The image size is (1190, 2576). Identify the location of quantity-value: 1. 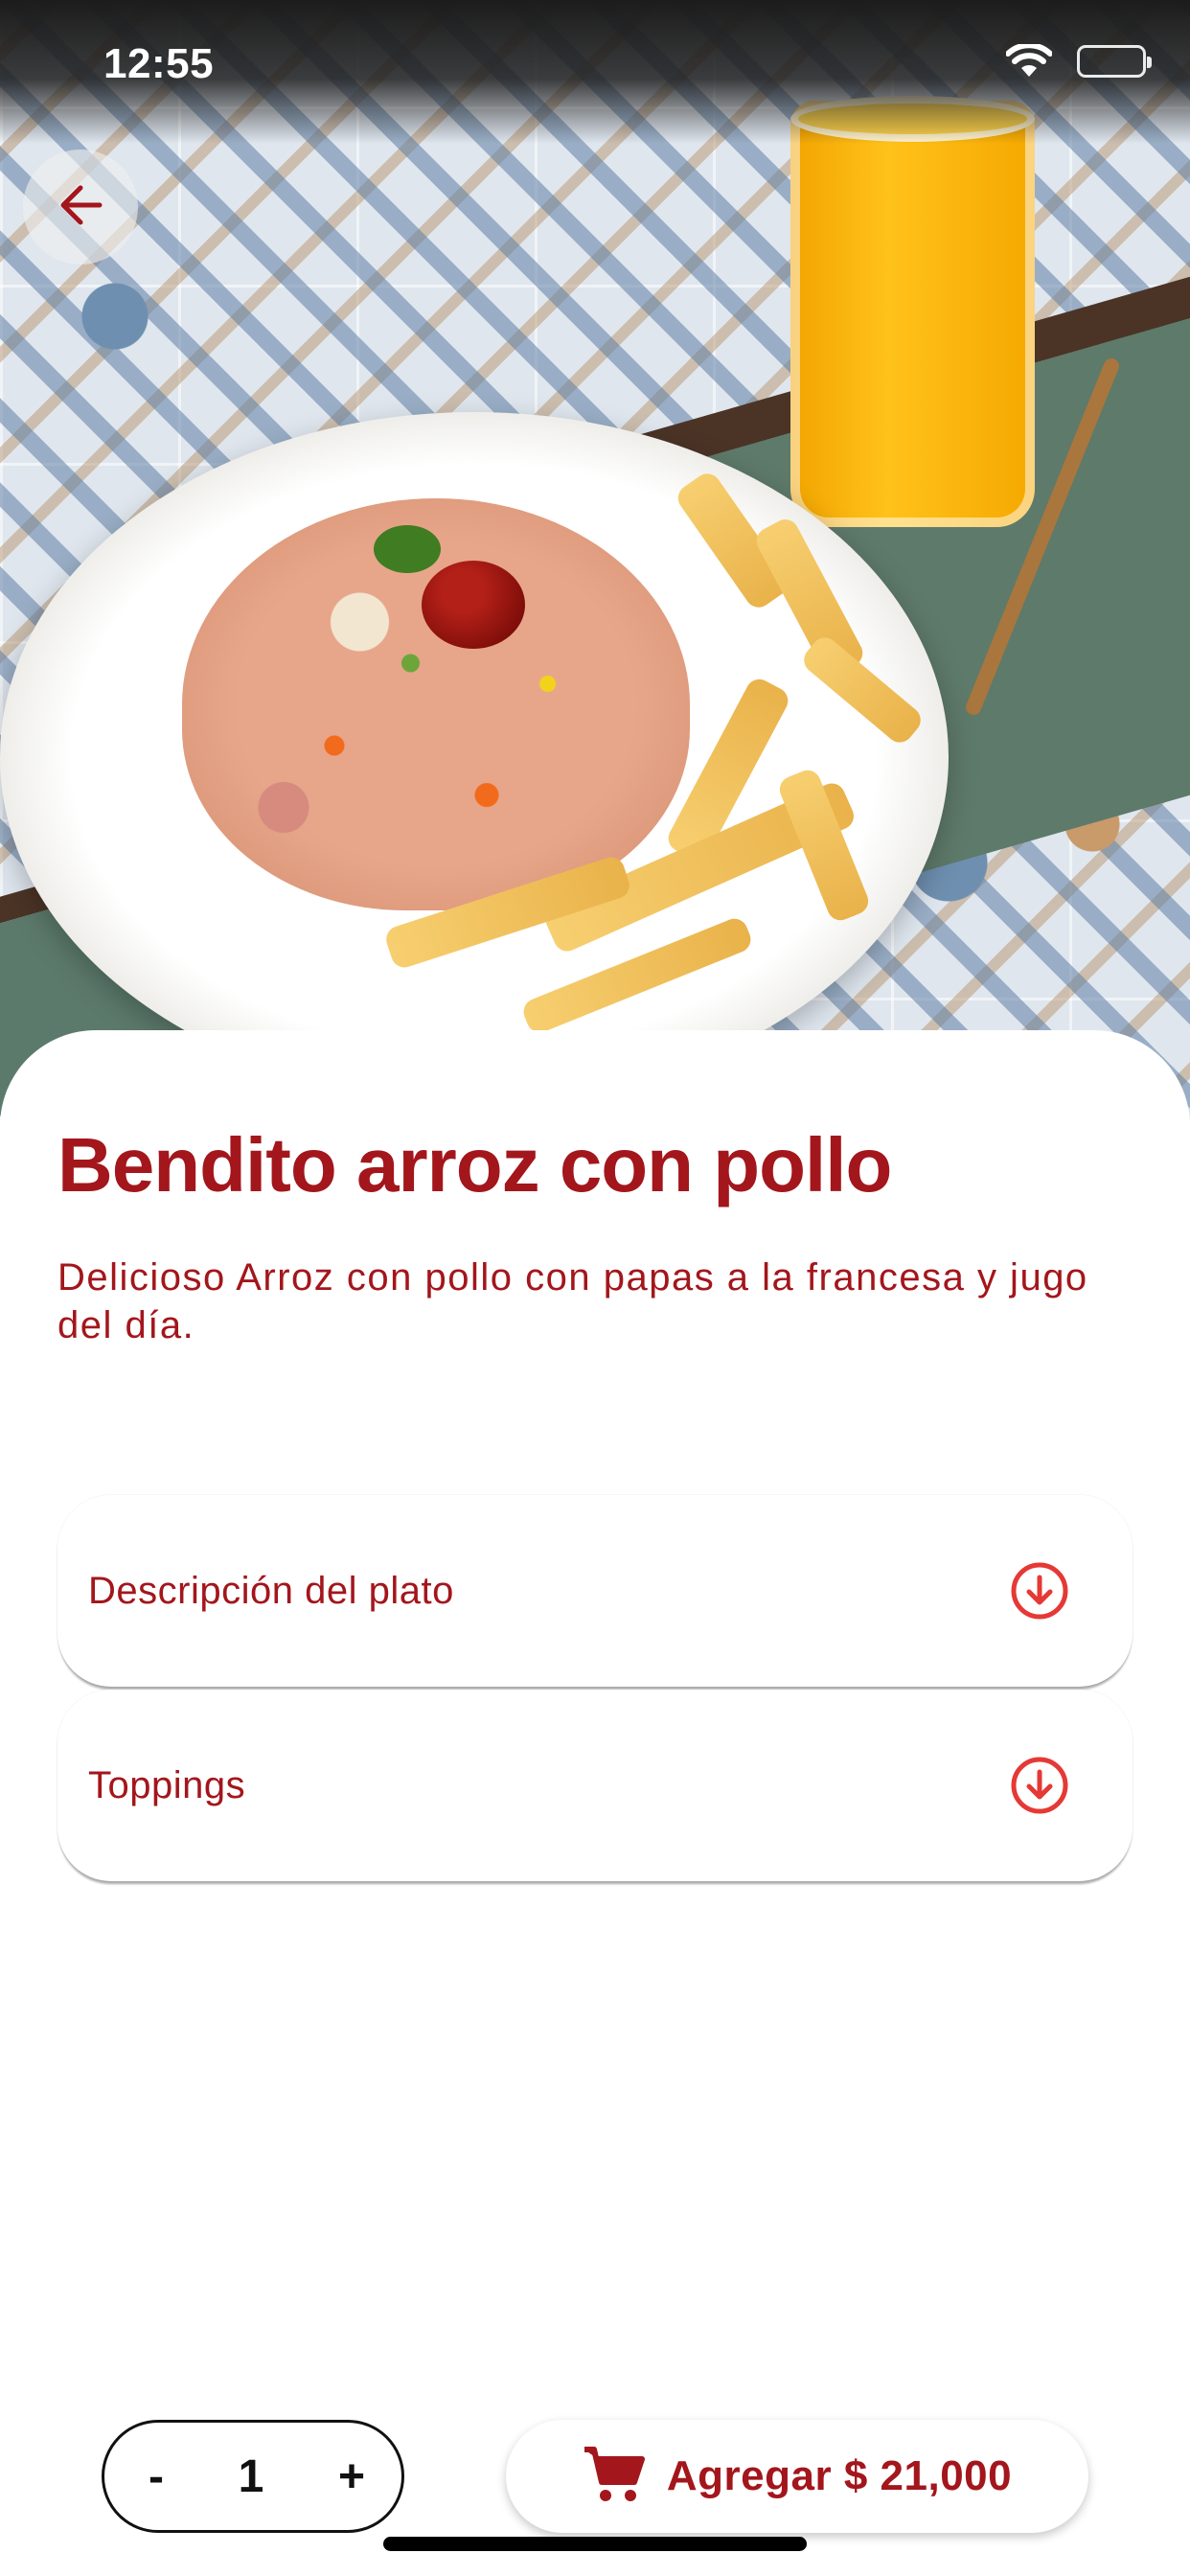
(251, 2476).